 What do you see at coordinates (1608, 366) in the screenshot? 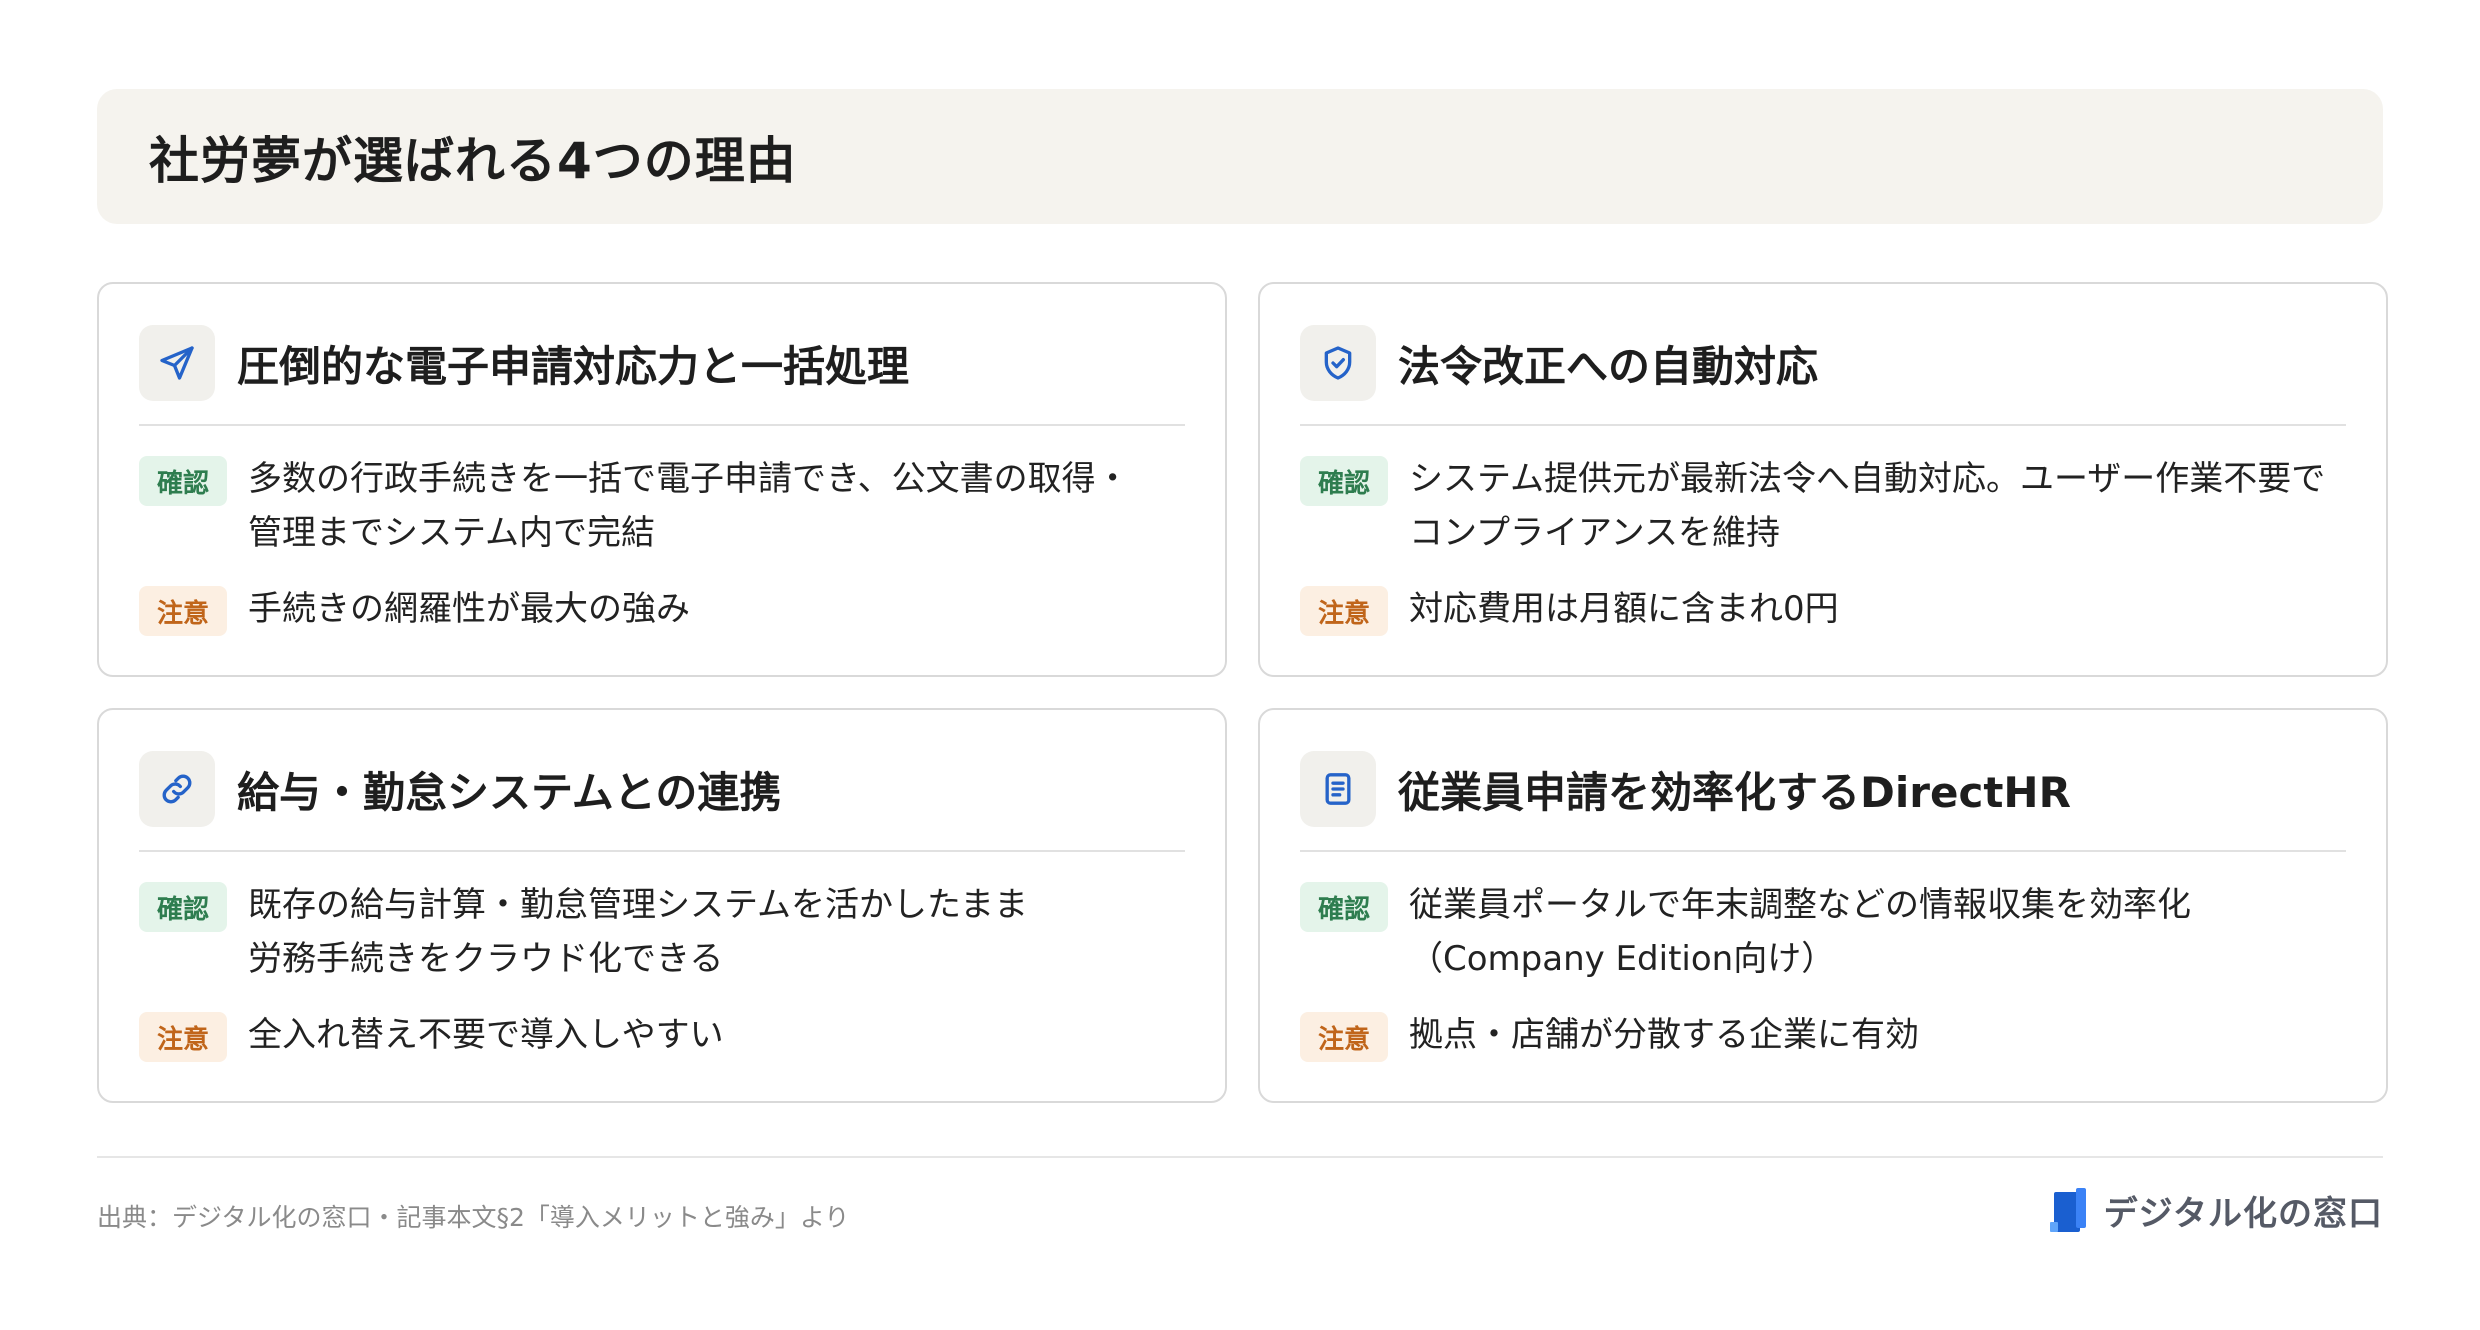
I see `card-title: 法令改正への自動対応` at bounding box center [1608, 366].